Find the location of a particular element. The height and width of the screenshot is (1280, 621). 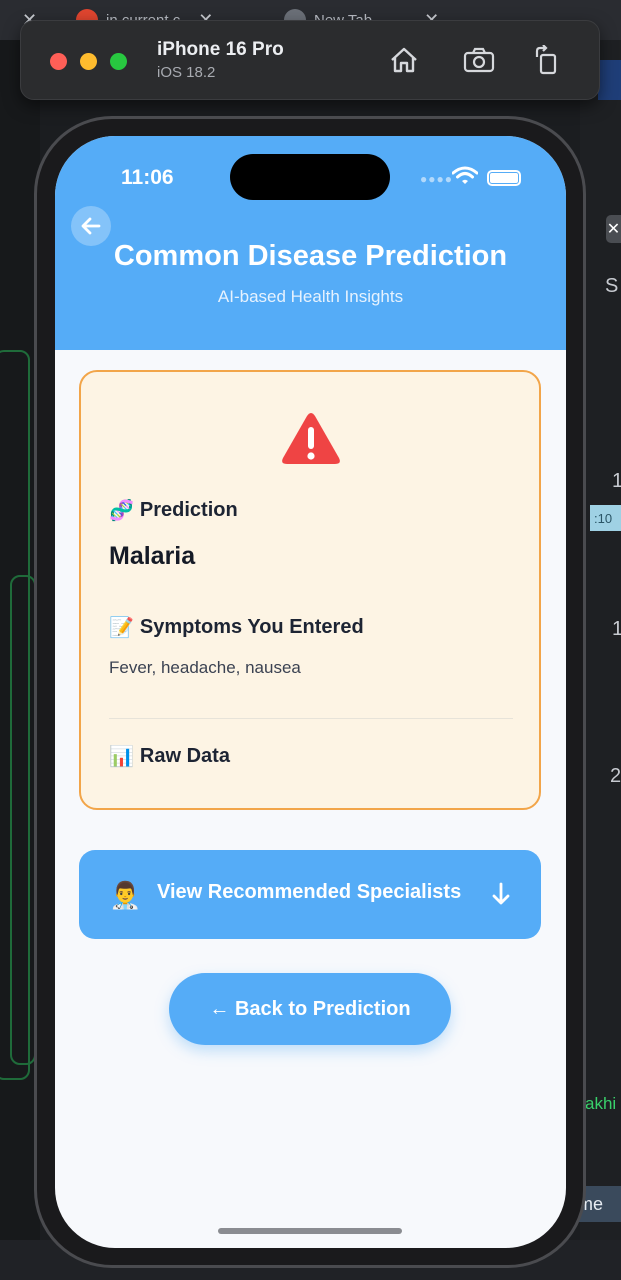

screenshot-icon is located at coordinates (479, 60).